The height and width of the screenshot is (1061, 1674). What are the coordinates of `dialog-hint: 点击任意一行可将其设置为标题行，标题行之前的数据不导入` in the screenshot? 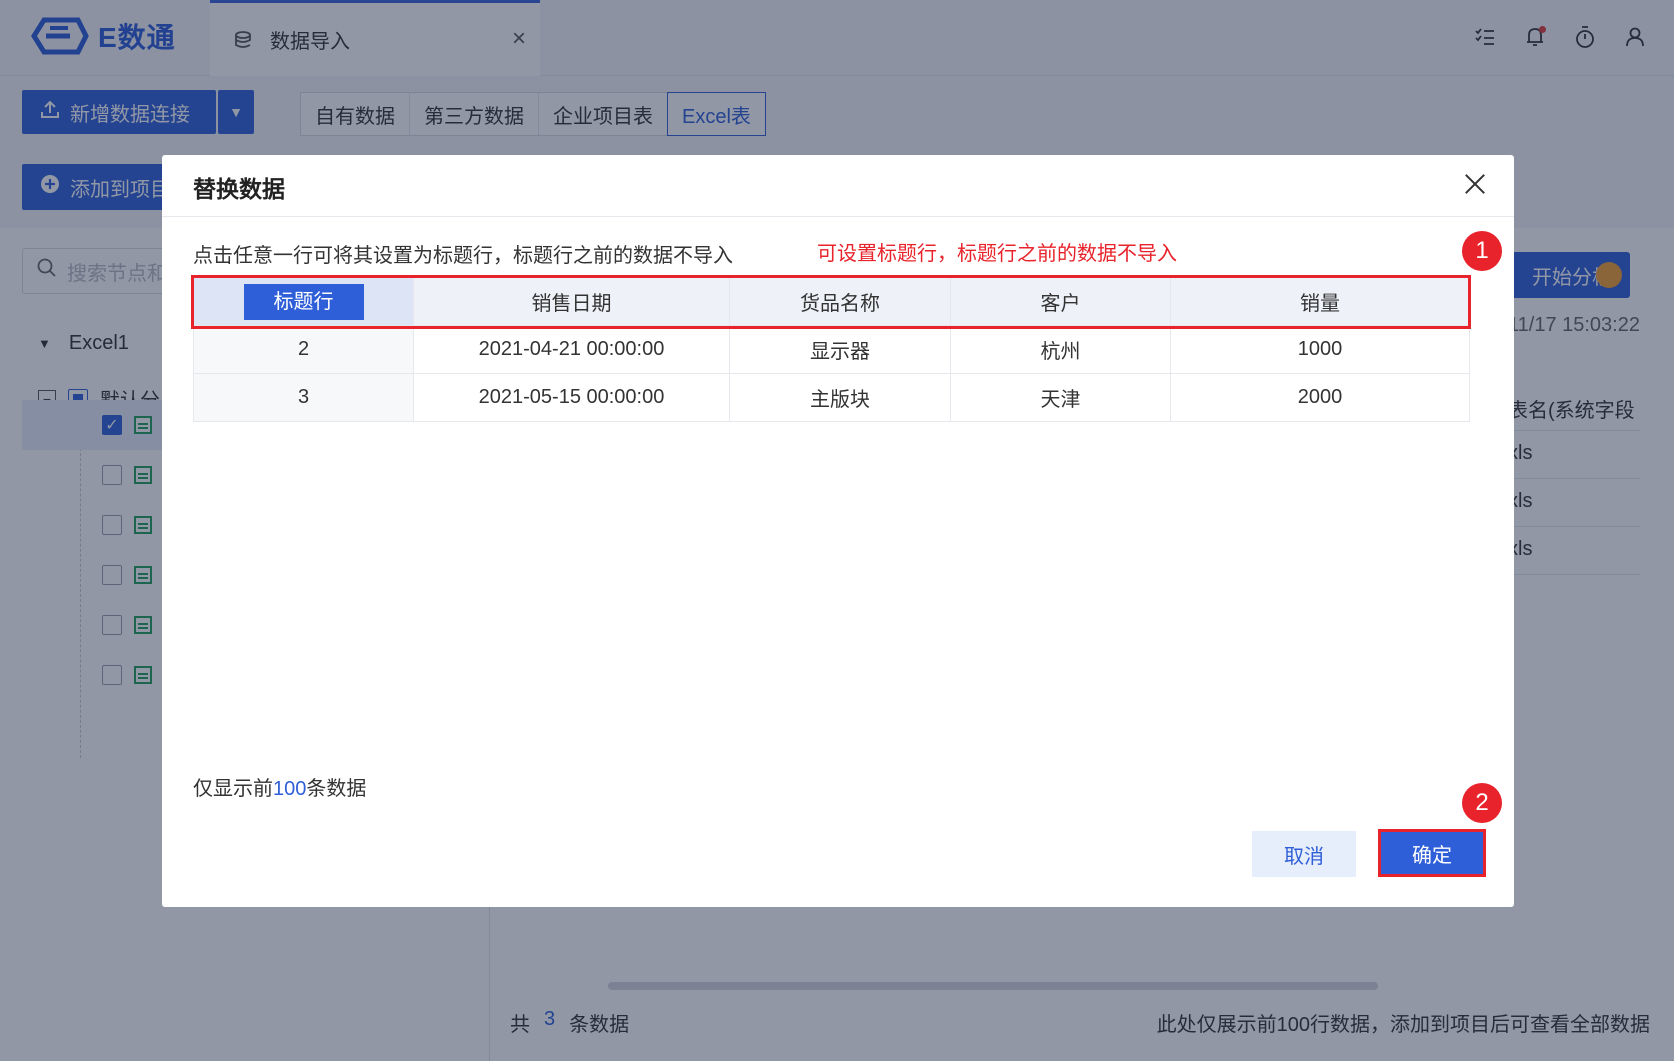 It's located at (463, 256).